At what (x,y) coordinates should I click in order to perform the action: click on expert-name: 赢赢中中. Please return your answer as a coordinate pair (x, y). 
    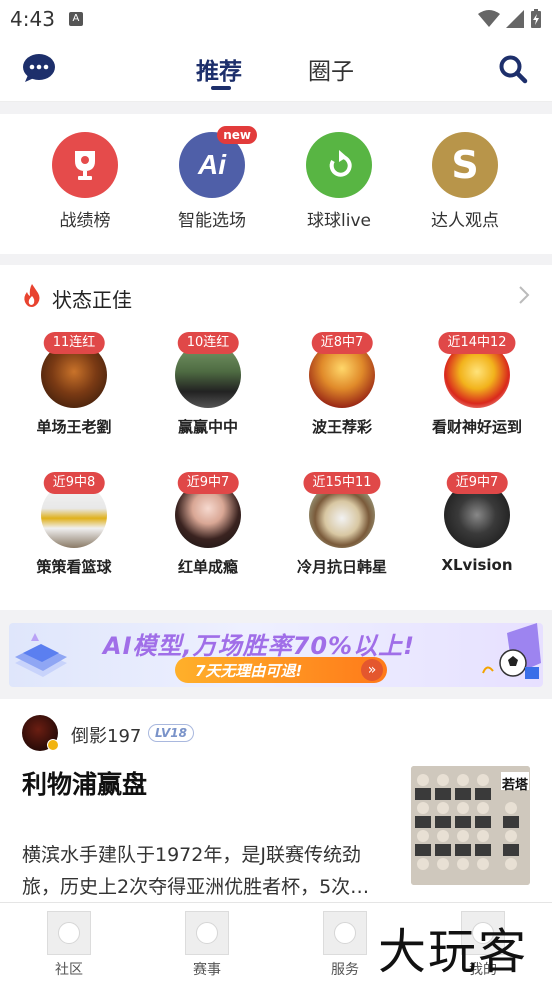
    Looking at the image, I should click on (207, 427).